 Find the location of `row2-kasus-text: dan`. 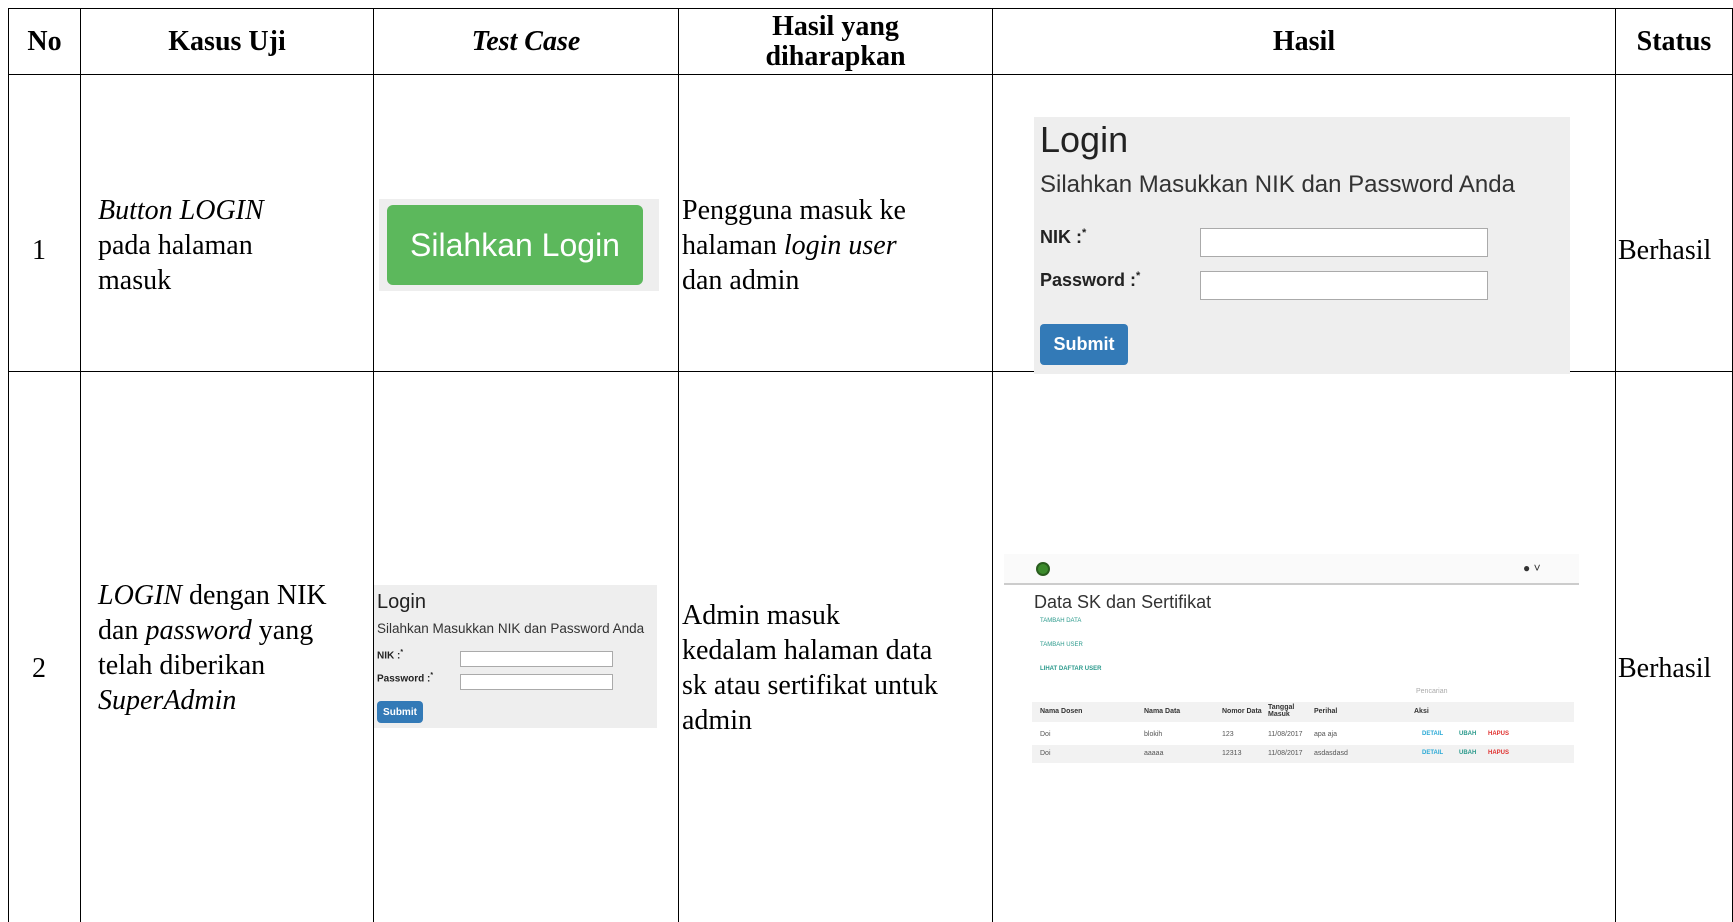

row2-kasus-text: dan is located at coordinates (122, 630).